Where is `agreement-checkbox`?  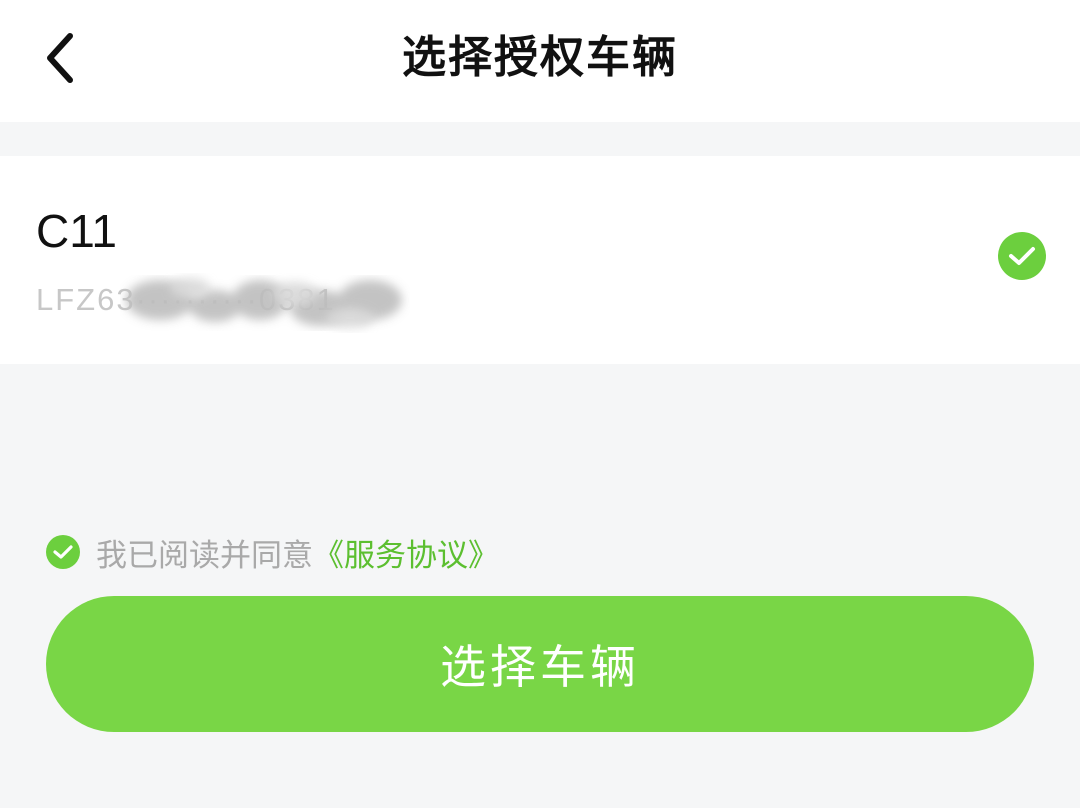
agreement-checkbox is located at coordinates (63, 552).